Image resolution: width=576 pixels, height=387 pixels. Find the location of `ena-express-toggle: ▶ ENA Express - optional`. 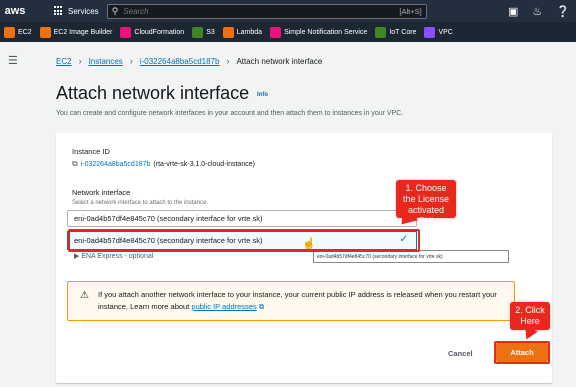

ena-express-toggle: ▶ ENA Express - optional is located at coordinates (113, 256).